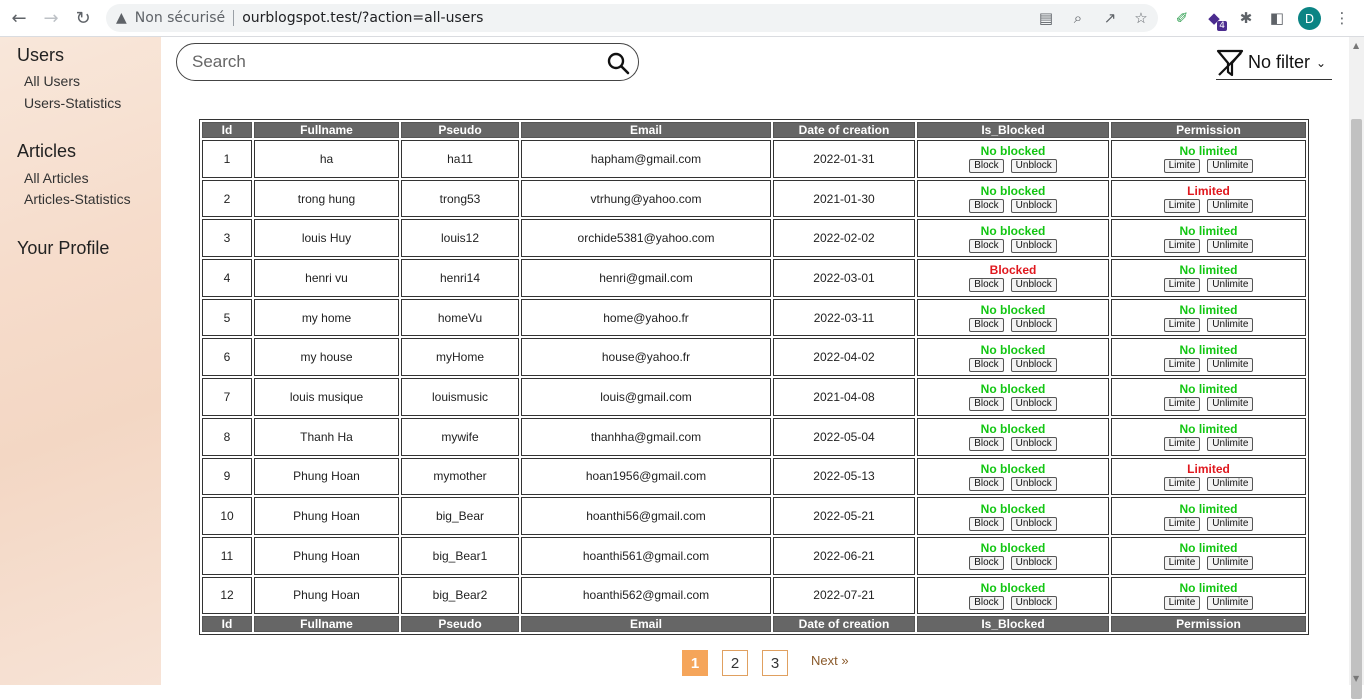  Describe the element at coordinates (56, 178) in the screenshot. I see `sidebar-item-all-articles: All Articles` at that location.